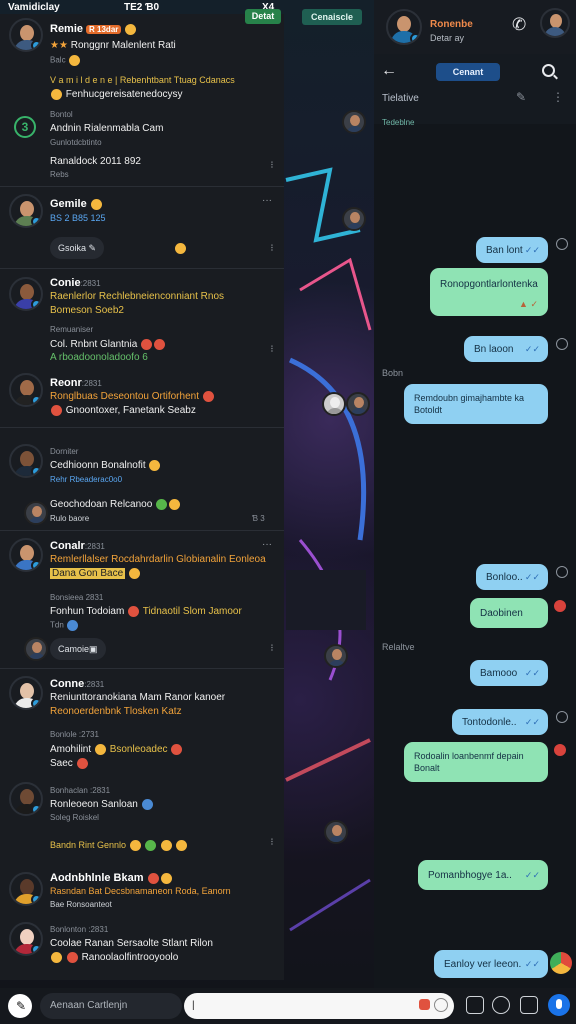  Describe the element at coordinates (72, 329) in the screenshot. I see `post-meta: Remuaniser` at that location.